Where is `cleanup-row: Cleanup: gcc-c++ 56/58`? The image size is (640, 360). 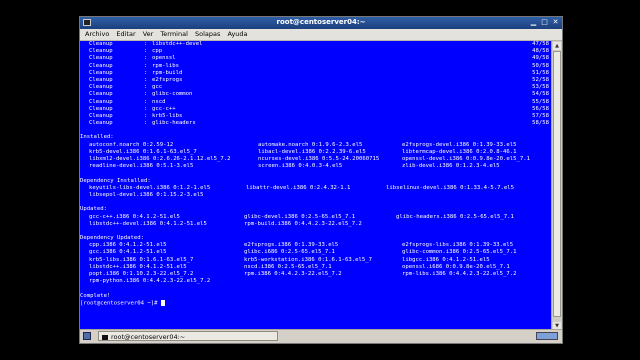
cleanup-row: Cleanup: gcc-c++ 56/58 is located at coordinates (316, 109).